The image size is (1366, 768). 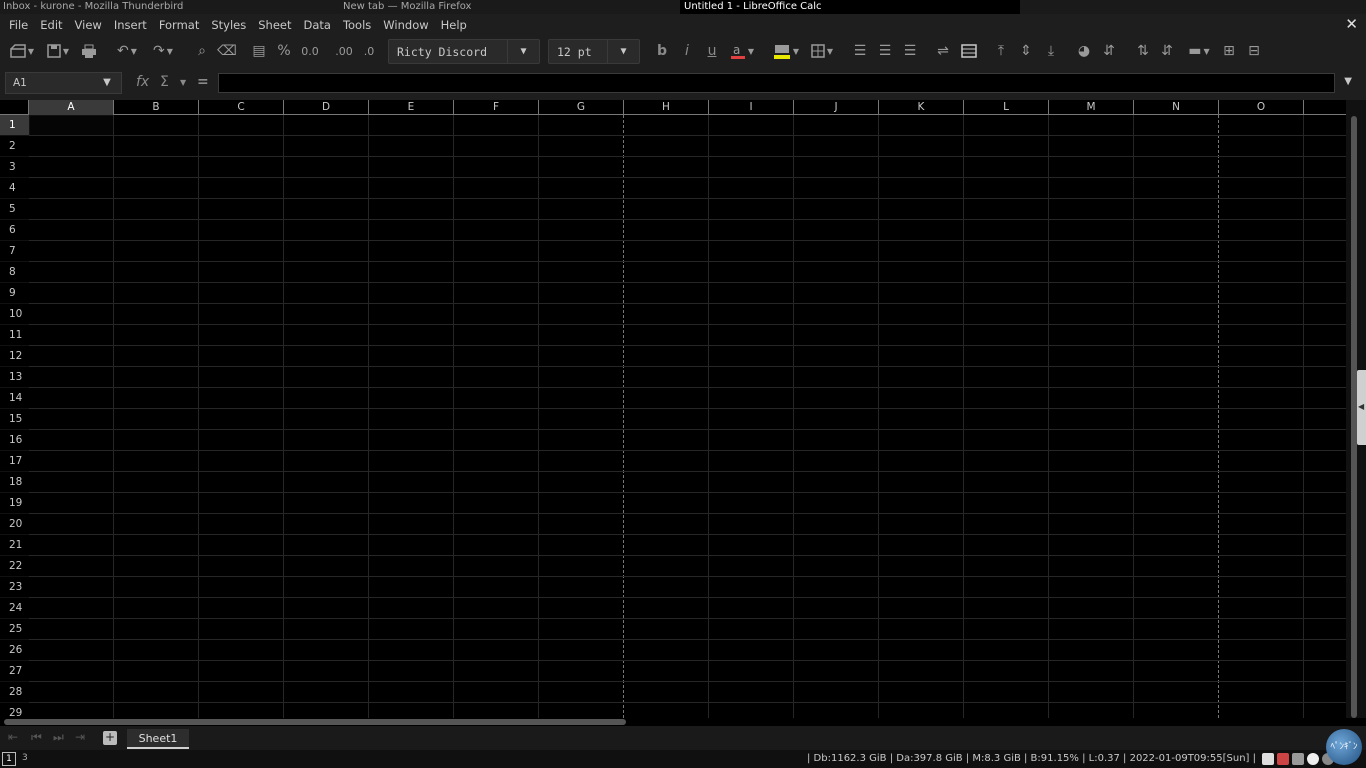 I want to click on new-icon: ▼, so click(x=22, y=51).